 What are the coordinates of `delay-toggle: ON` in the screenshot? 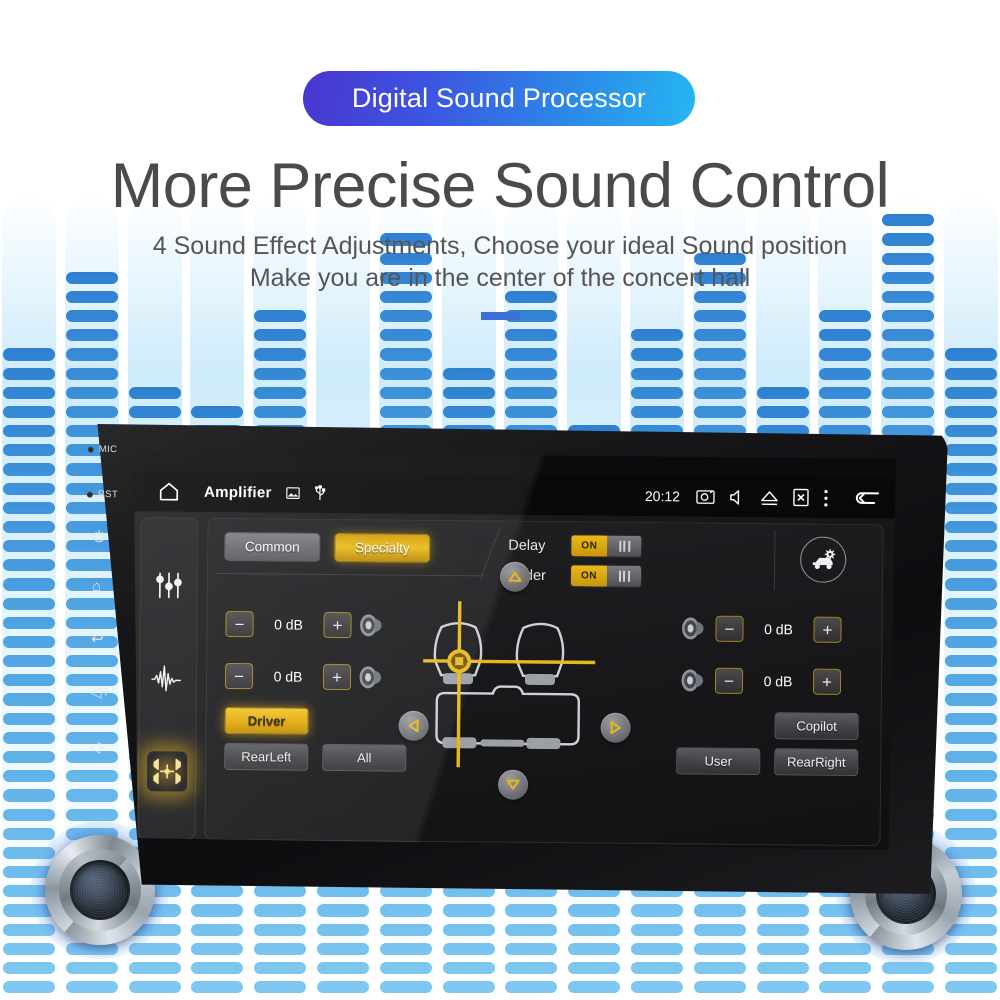 It's located at (606, 546).